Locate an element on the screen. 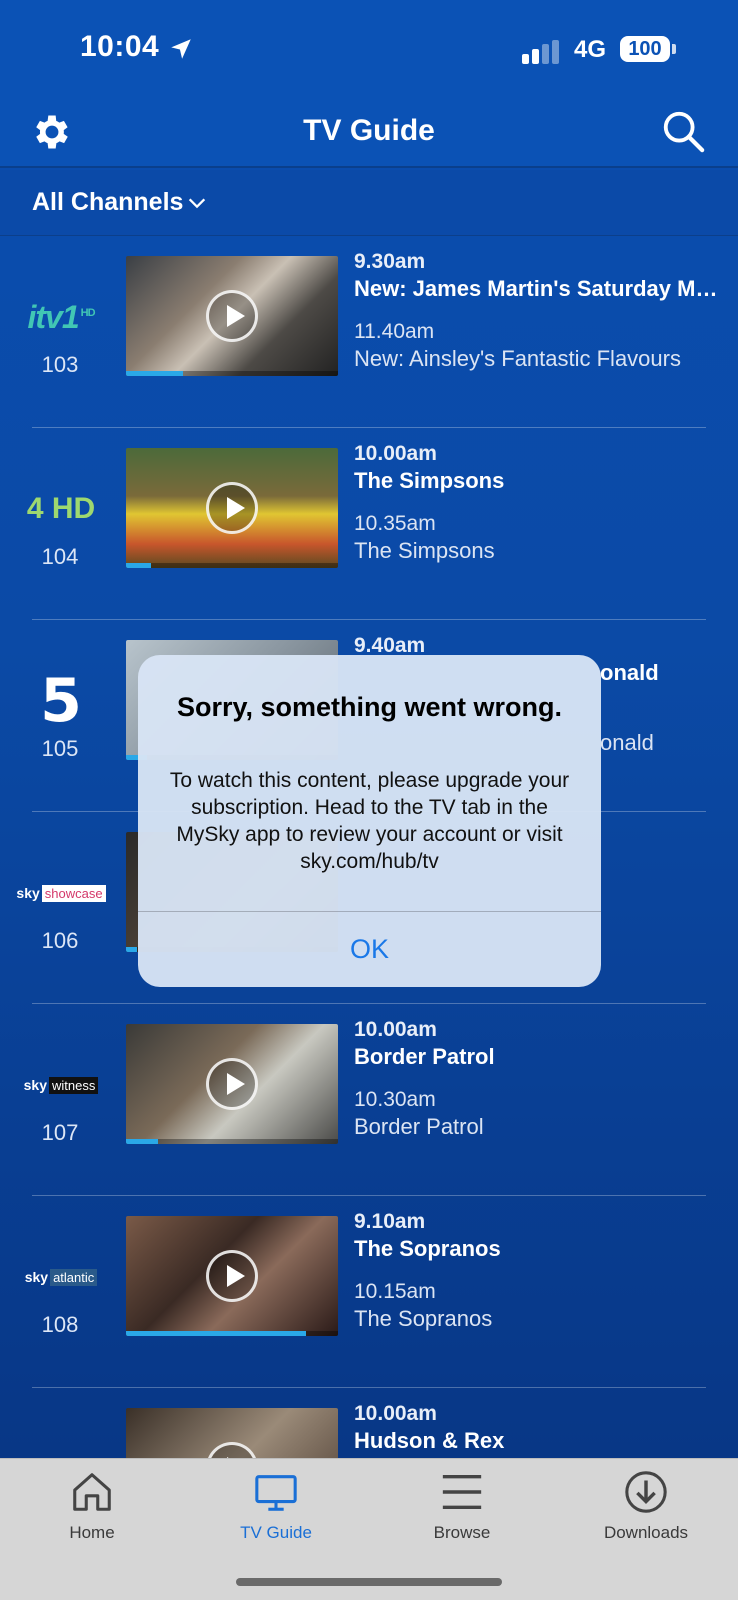 Image resolution: width=738 pixels, height=1600 pixels. battery-icon: 100 is located at coordinates (645, 49).